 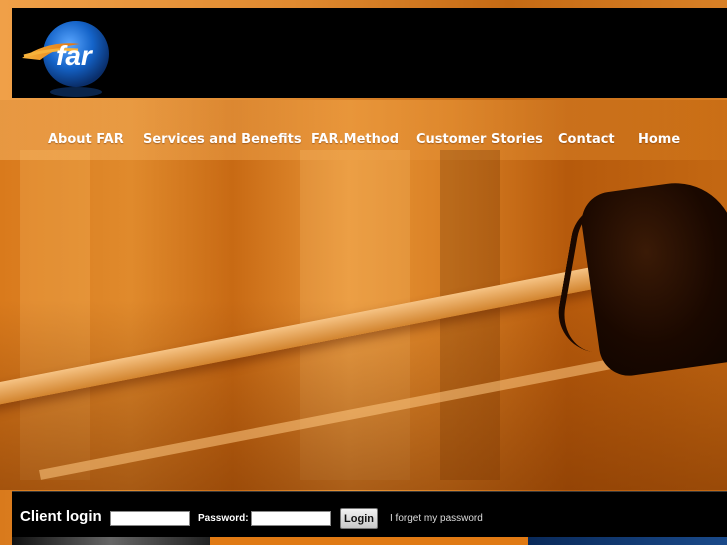 What do you see at coordinates (586, 139) in the screenshot?
I see `nav-contact: Contact` at bounding box center [586, 139].